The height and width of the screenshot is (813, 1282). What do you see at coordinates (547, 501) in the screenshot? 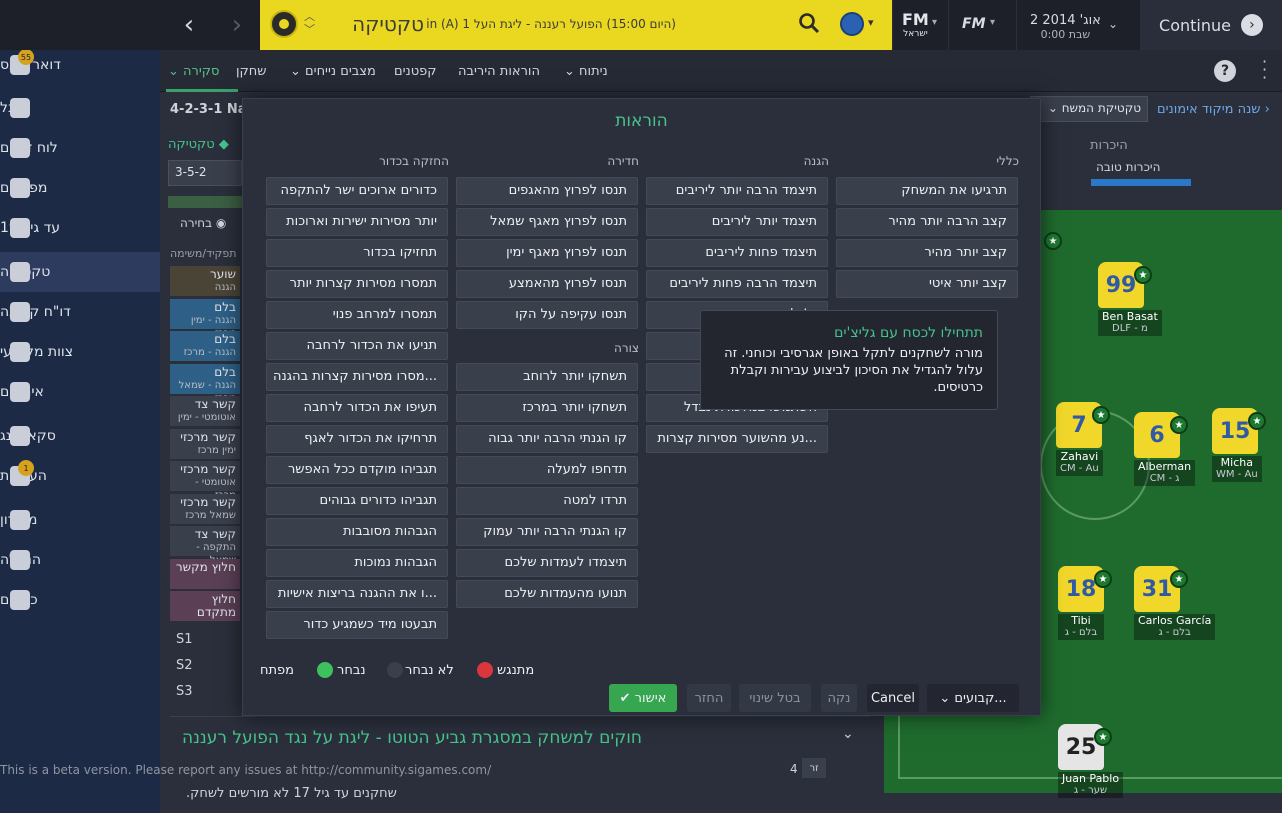
I see `instruction-button: תרדו למטה` at bounding box center [547, 501].